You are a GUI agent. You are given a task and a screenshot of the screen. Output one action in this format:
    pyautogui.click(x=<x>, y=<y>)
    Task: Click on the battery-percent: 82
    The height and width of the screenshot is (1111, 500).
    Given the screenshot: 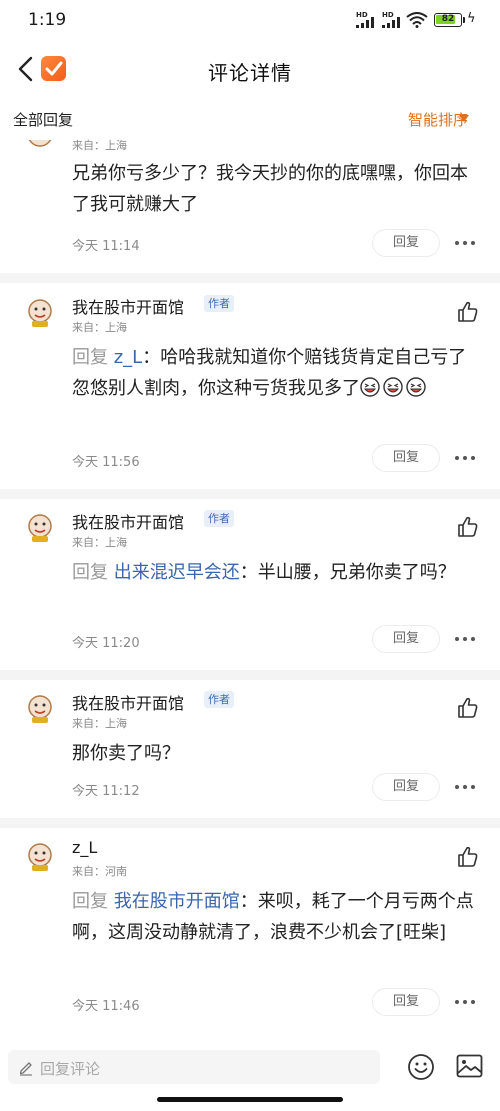 What is the action you would take?
    pyautogui.click(x=448, y=19)
    